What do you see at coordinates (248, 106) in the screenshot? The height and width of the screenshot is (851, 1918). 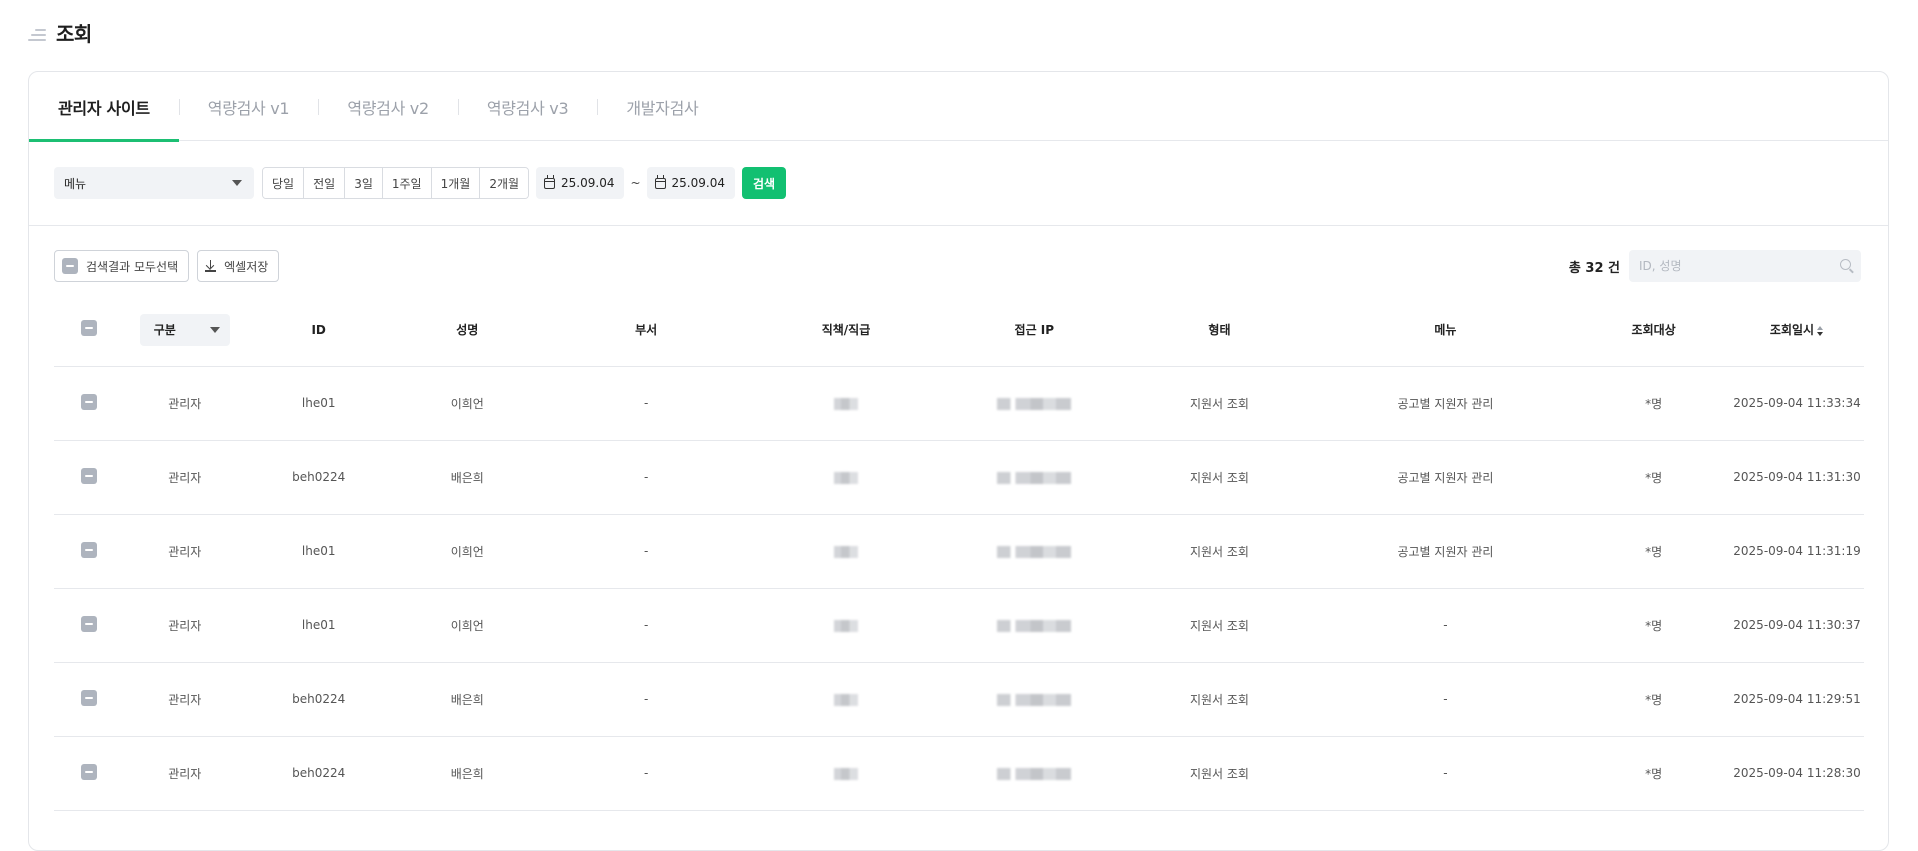 I see `tab-competency-v1: 역량검사 v1` at bounding box center [248, 106].